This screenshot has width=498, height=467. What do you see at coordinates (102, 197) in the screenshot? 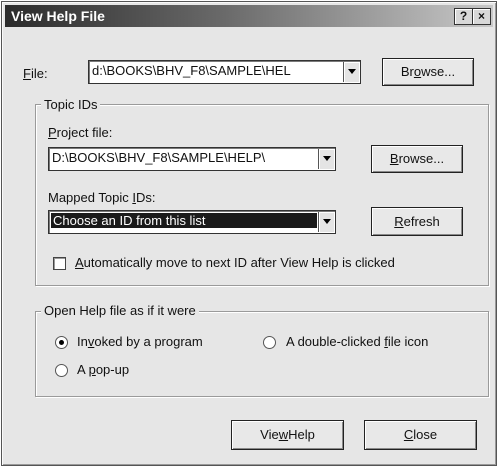
I see `mapped-topic-ids-label: Mapped Topic IDs:` at bounding box center [102, 197].